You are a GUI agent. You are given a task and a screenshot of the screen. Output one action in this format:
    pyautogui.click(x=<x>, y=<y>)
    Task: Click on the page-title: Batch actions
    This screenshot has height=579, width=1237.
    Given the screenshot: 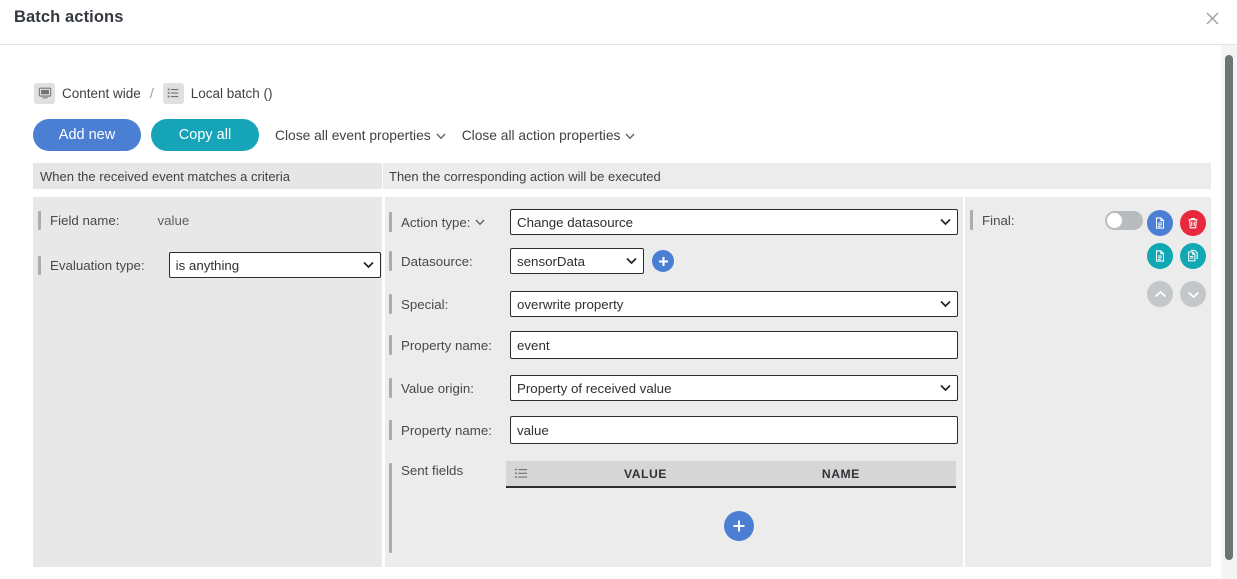 What is the action you would take?
    pyautogui.click(x=69, y=17)
    